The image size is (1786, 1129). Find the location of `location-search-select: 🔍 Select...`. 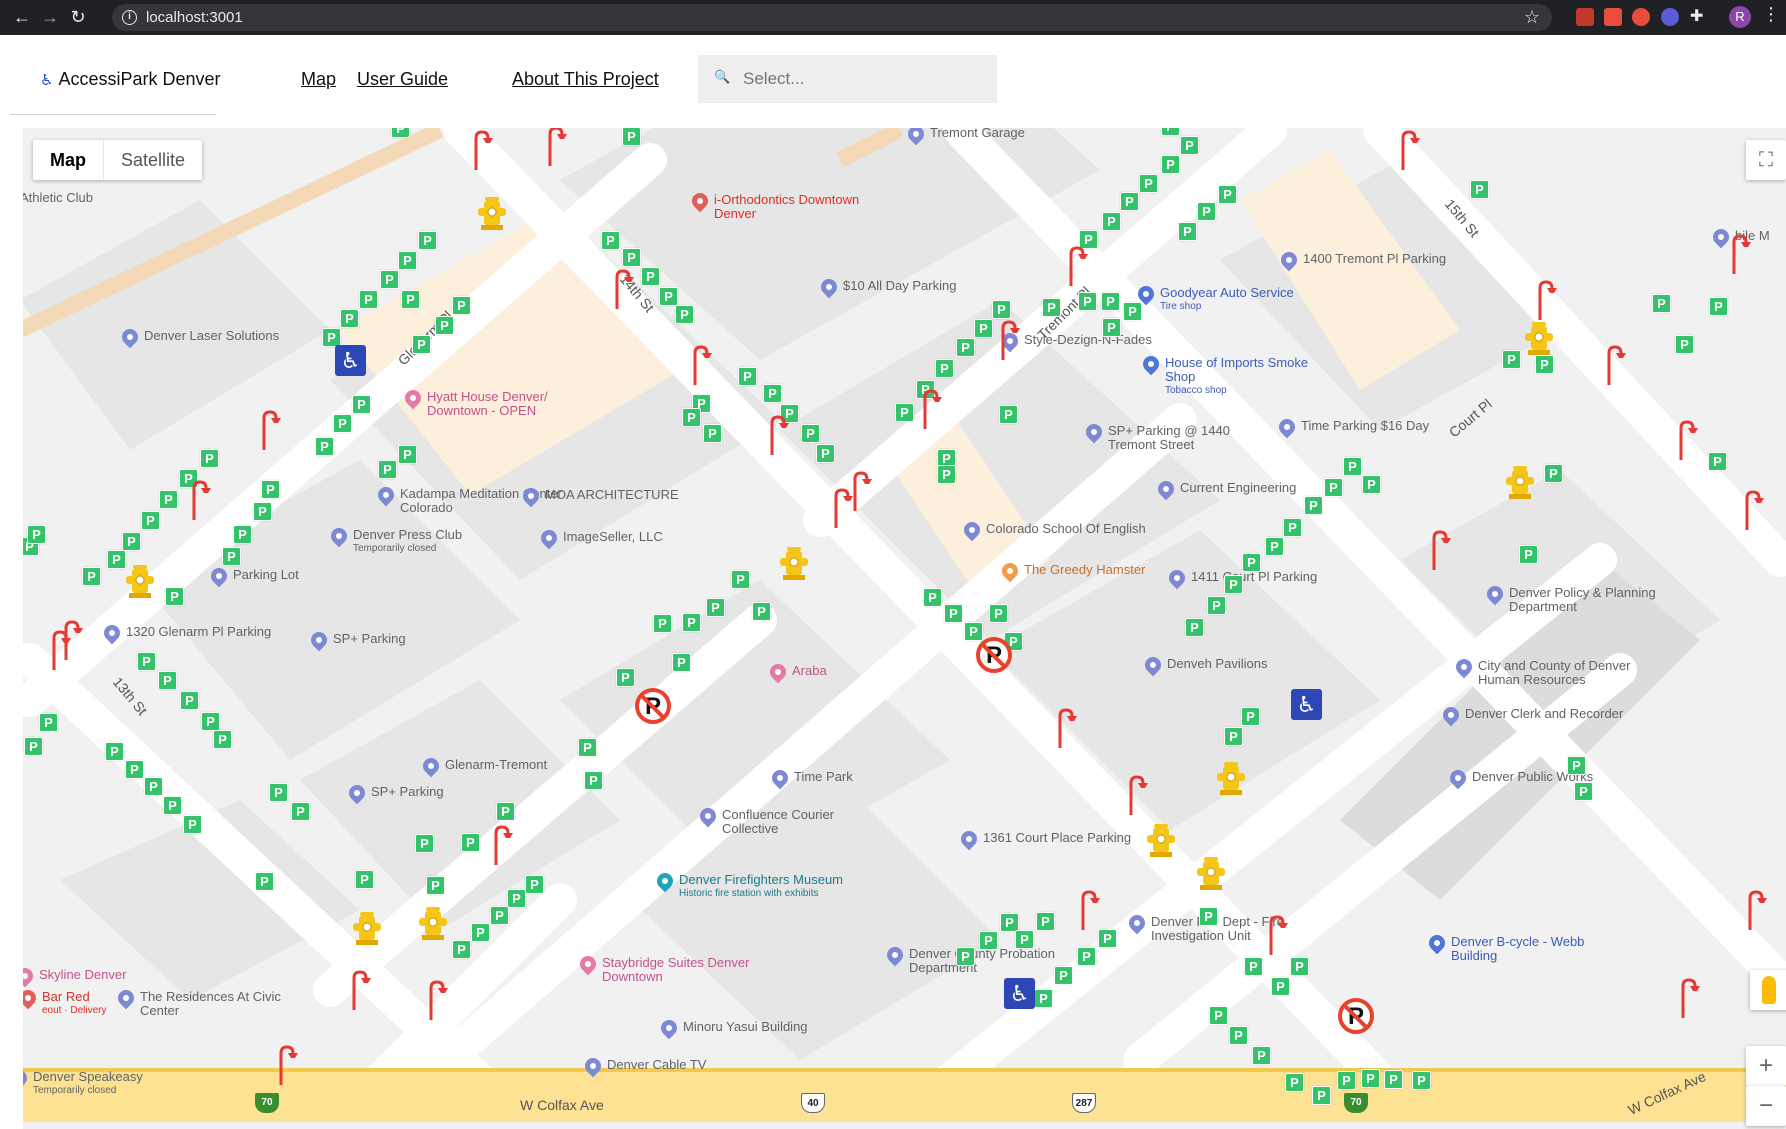

location-search-select: 🔍 Select... is located at coordinates (847, 79).